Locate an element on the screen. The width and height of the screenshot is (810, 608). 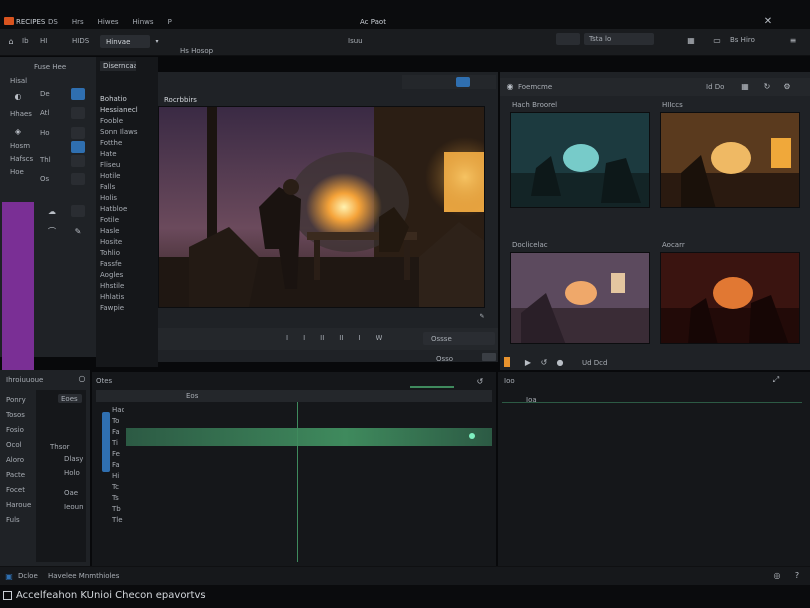
resize-handle-icon: ✎ is located at coordinates (482, 316).